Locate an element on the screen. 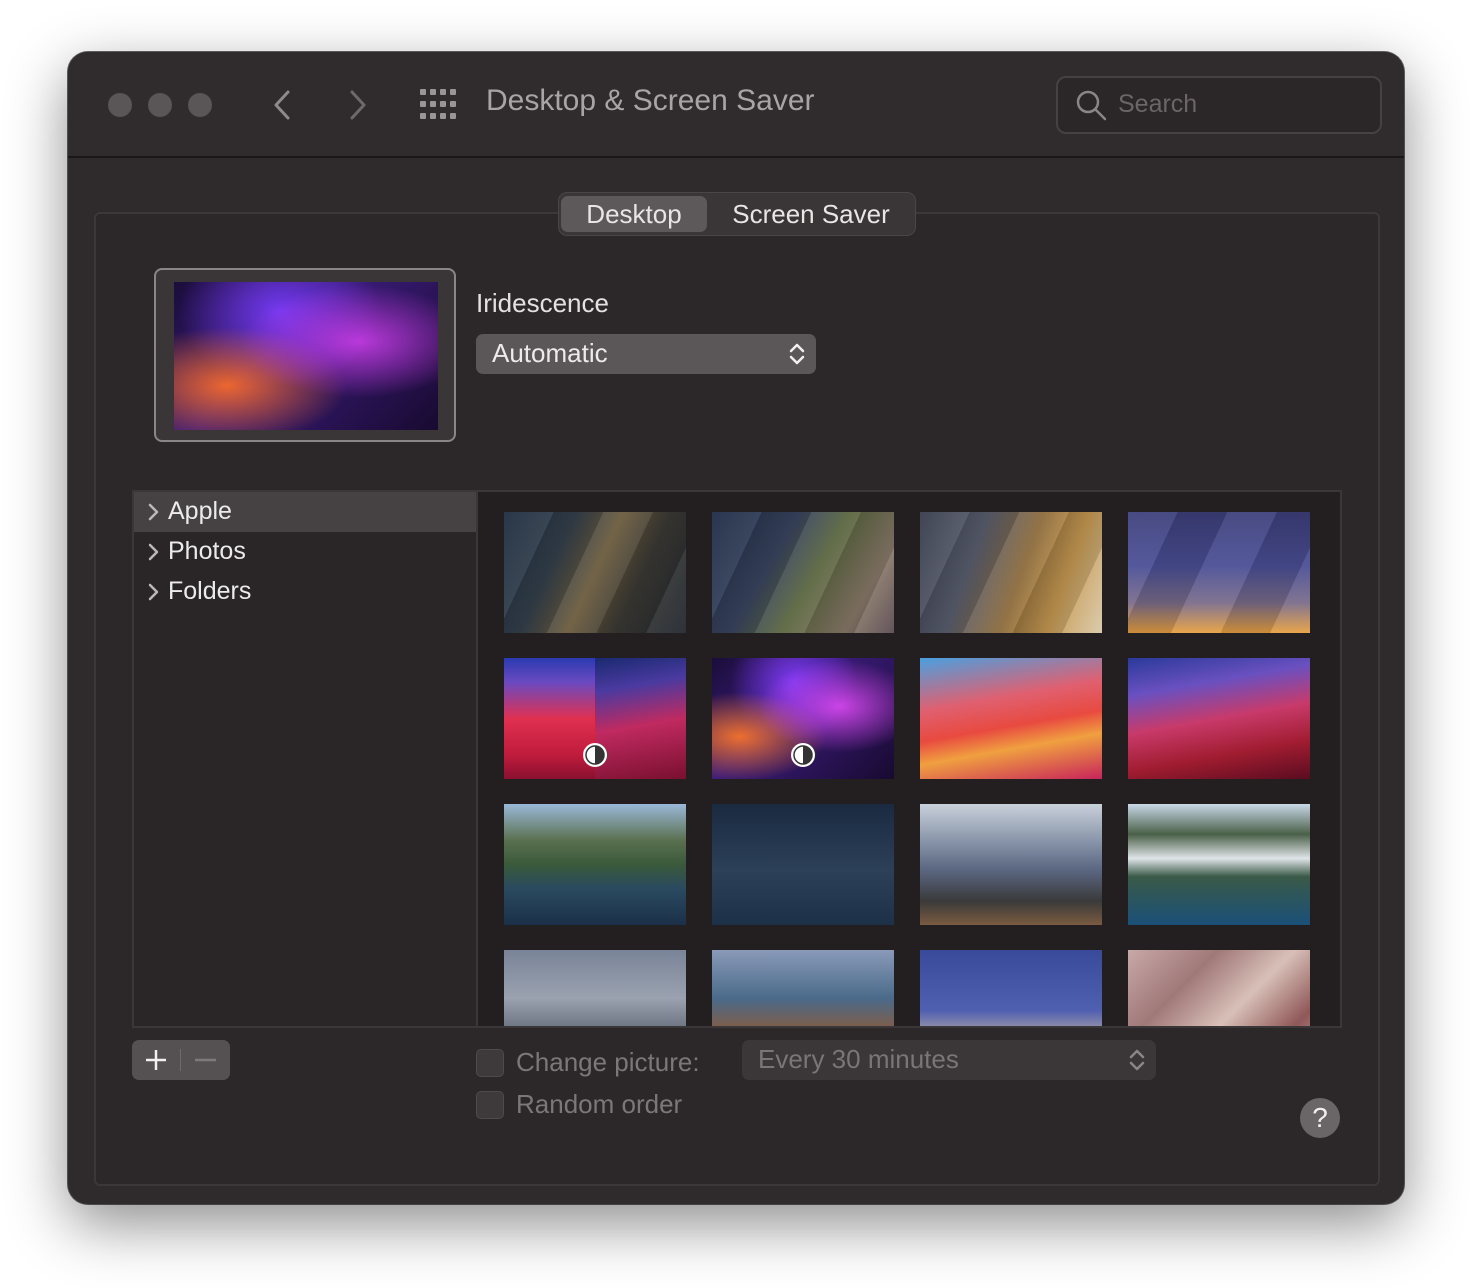 This screenshot has height=1288, width=1472. add-remove-control is located at coordinates (181, 1060).